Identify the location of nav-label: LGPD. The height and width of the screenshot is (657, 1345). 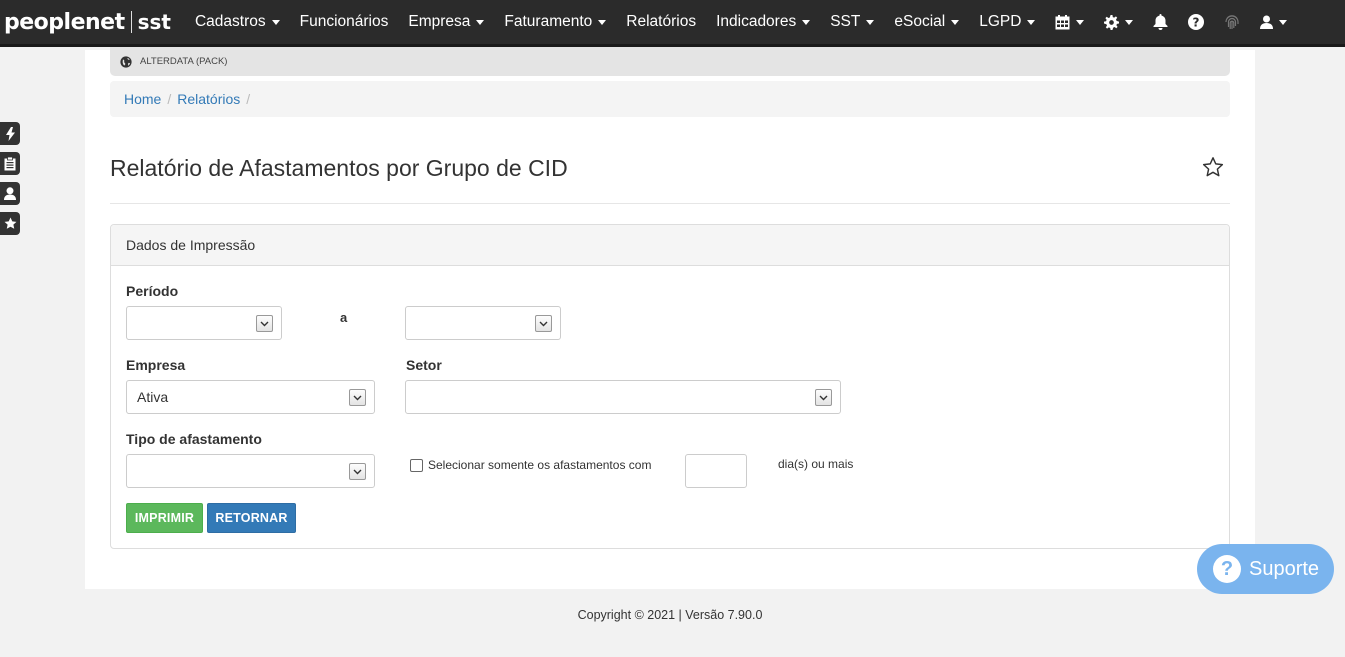
(1000, 21).